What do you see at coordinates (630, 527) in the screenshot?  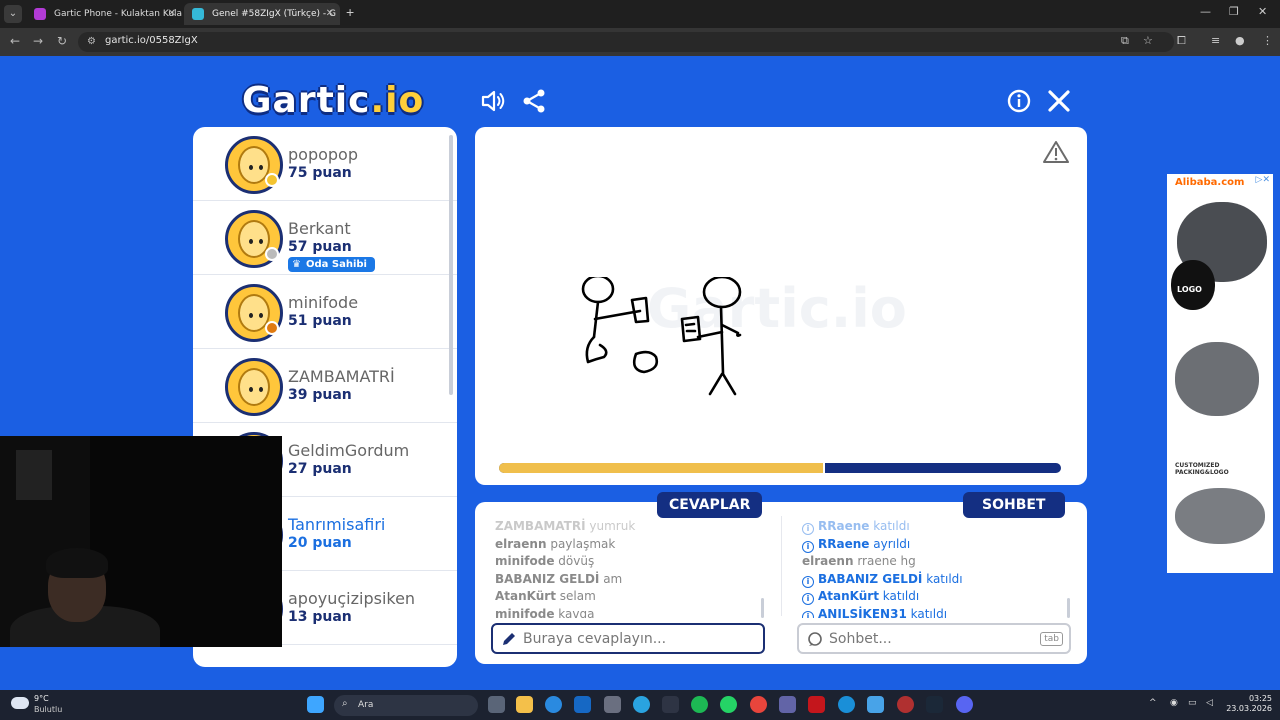 I see `answer-message: ZAMBAMATRİ yumruk` at bounding box center [630, 527].